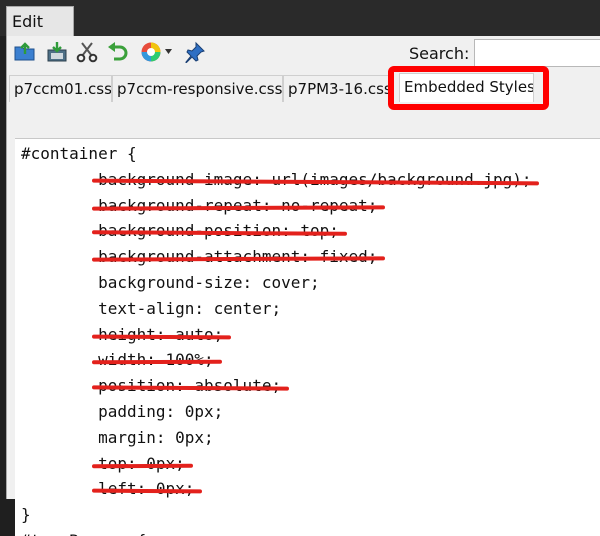 This screenshot has height=536, width=600. I want to click on tab-p7ccm-responsive: p7ccm-responsive.css, so click(197, 88).